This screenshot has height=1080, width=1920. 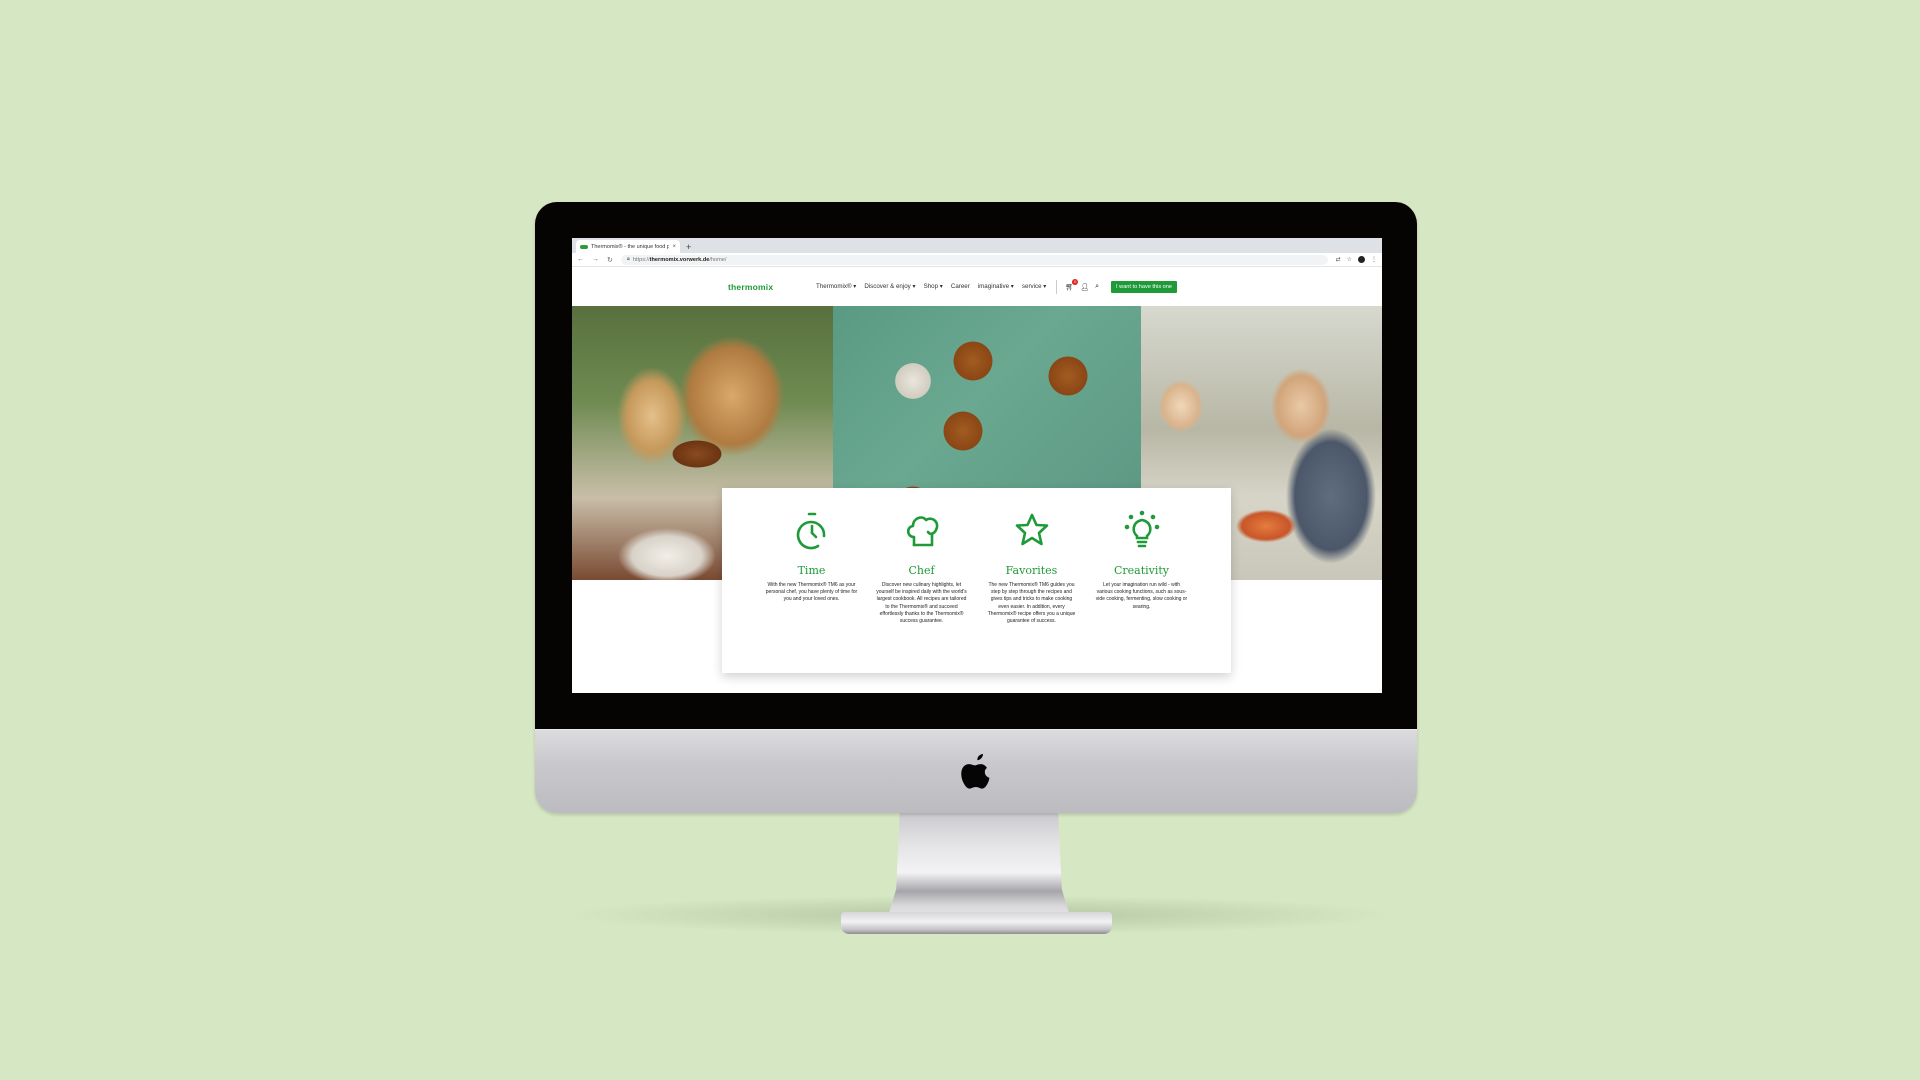 What do you see at coordinates (976, 923) in the screenshot?
I see `imac-stand-base` at bounding box center [976, 923].